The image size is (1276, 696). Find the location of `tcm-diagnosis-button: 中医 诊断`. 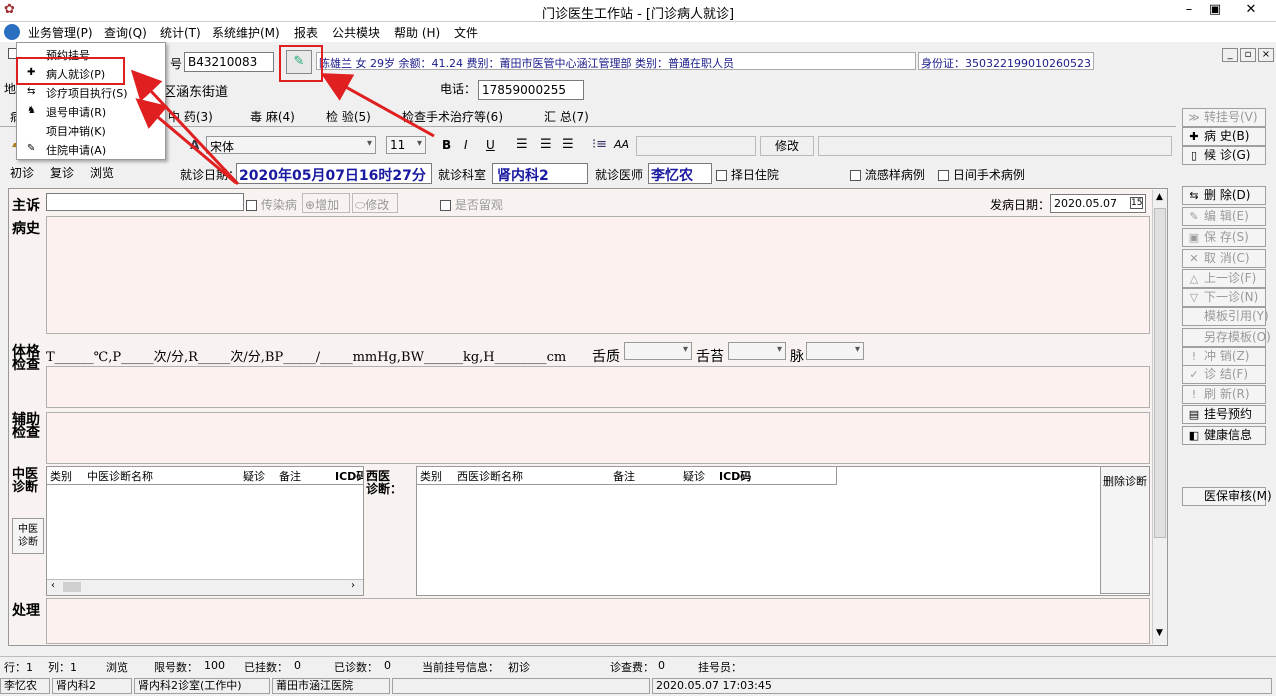

tcm-diagnosis-button: 中医 诊断 is located at coordinates (28, 536).